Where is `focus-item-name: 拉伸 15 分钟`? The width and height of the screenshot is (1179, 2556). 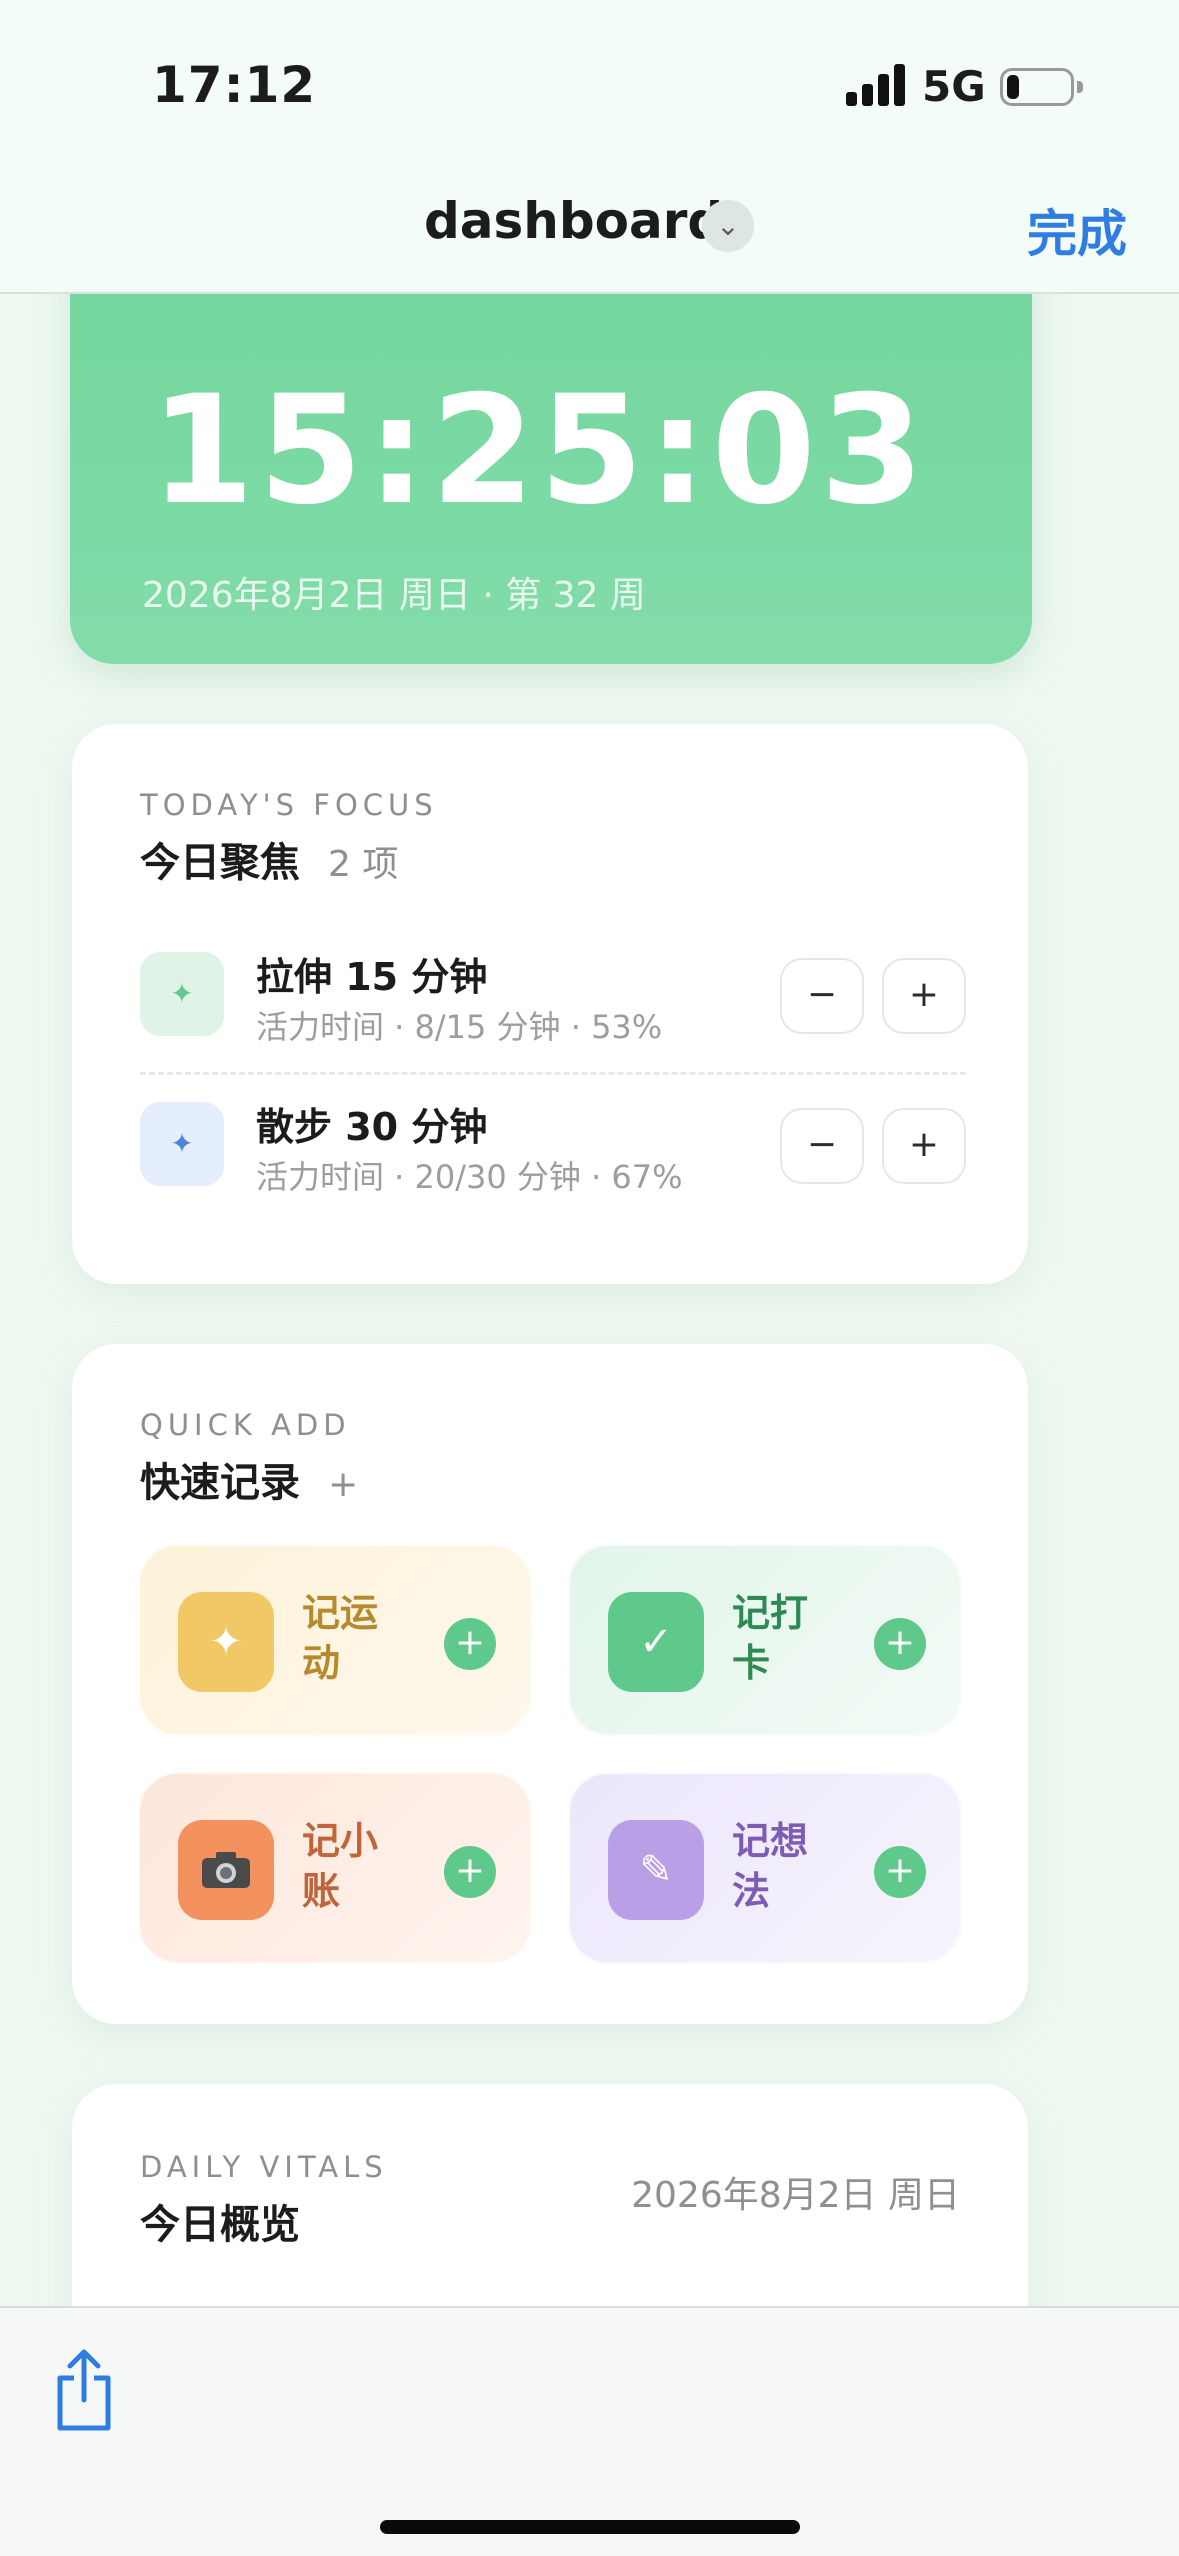
focus-item-name: 拉伸 15 分钟 is located at coordinates (372, 977).